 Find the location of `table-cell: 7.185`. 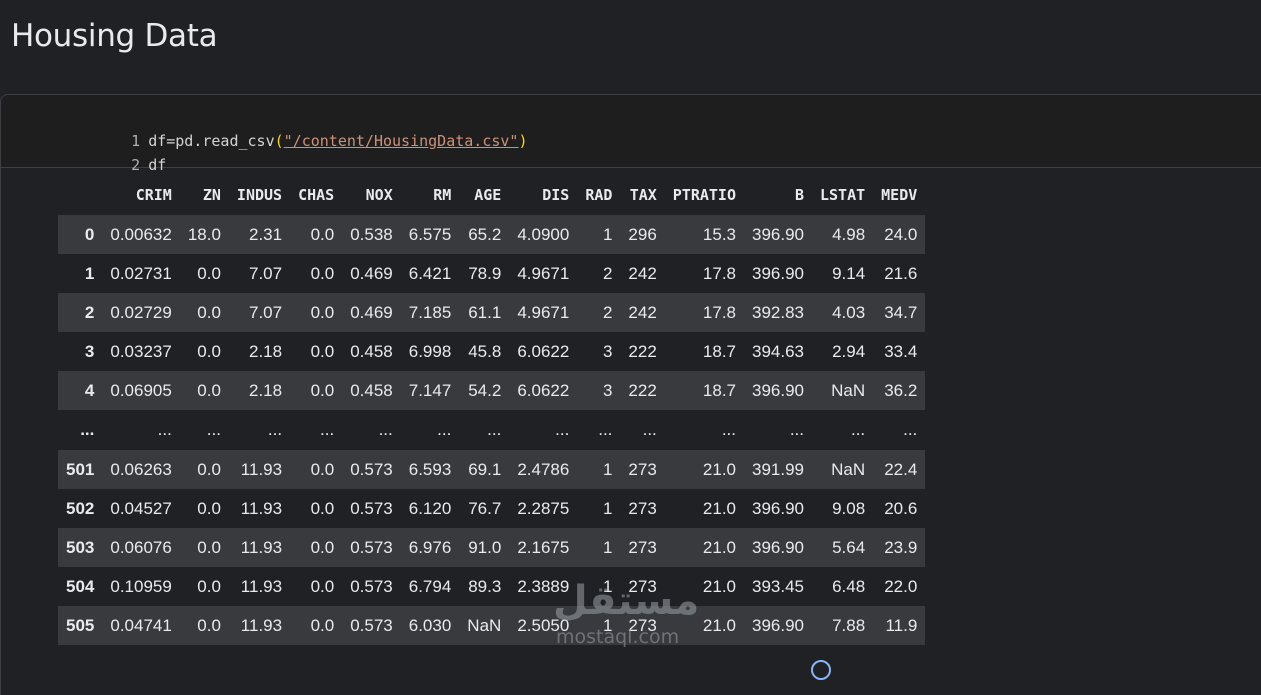

table-cell: 7.185 is located at coordinates (430, 312).